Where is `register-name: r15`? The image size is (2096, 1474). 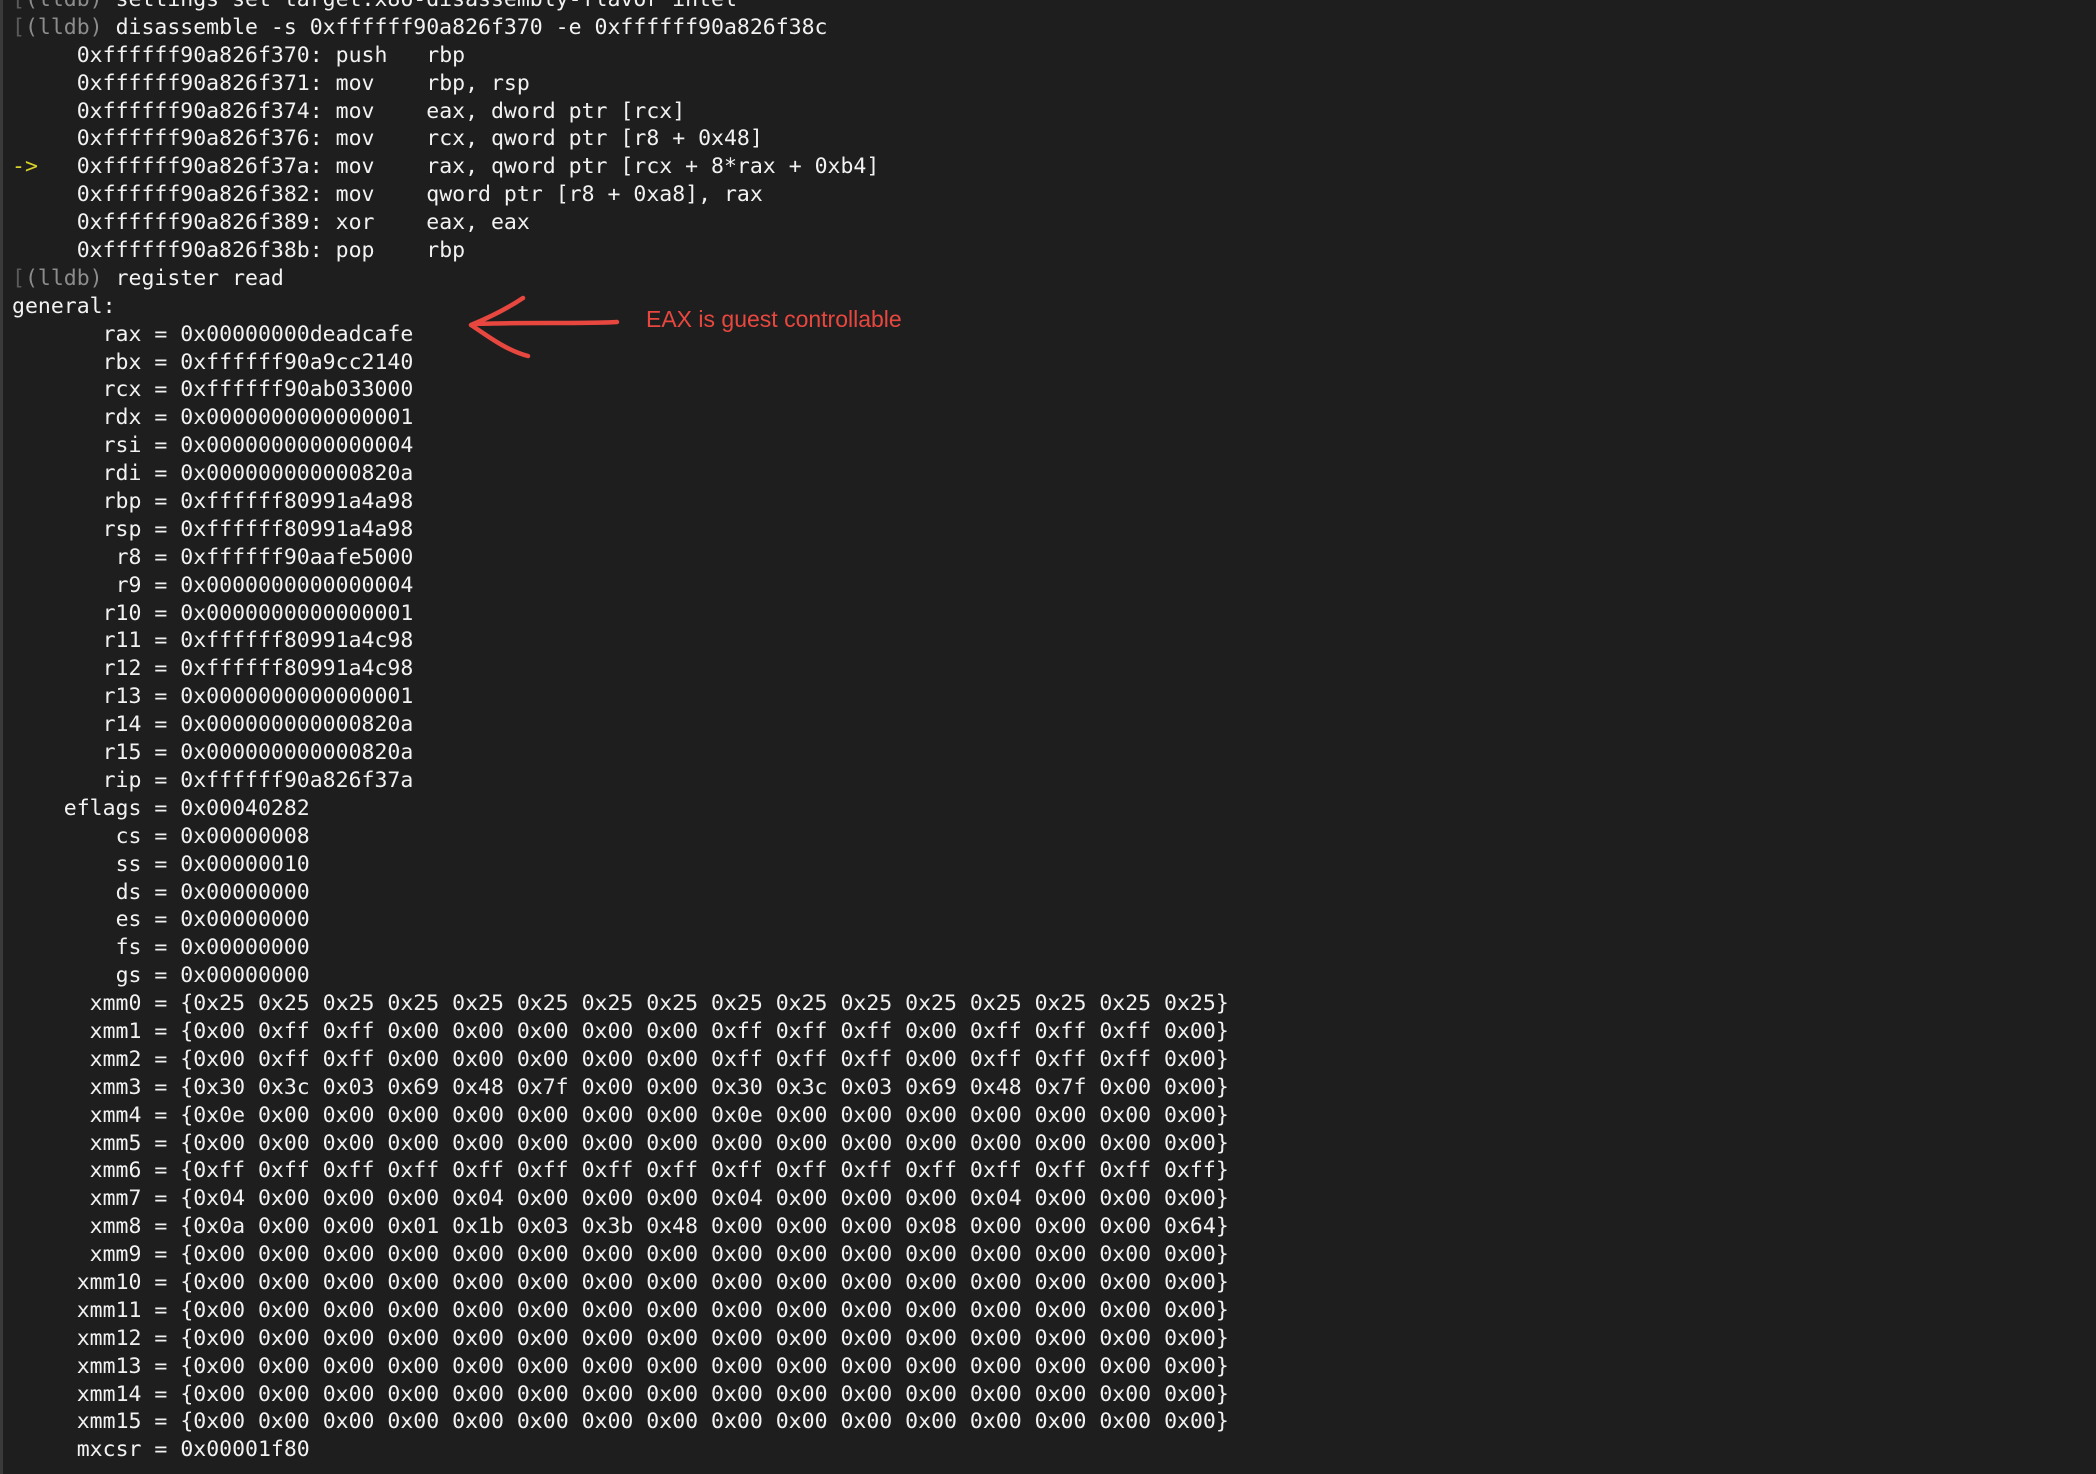 register-name: r15 is located at coordinates (122, 753).